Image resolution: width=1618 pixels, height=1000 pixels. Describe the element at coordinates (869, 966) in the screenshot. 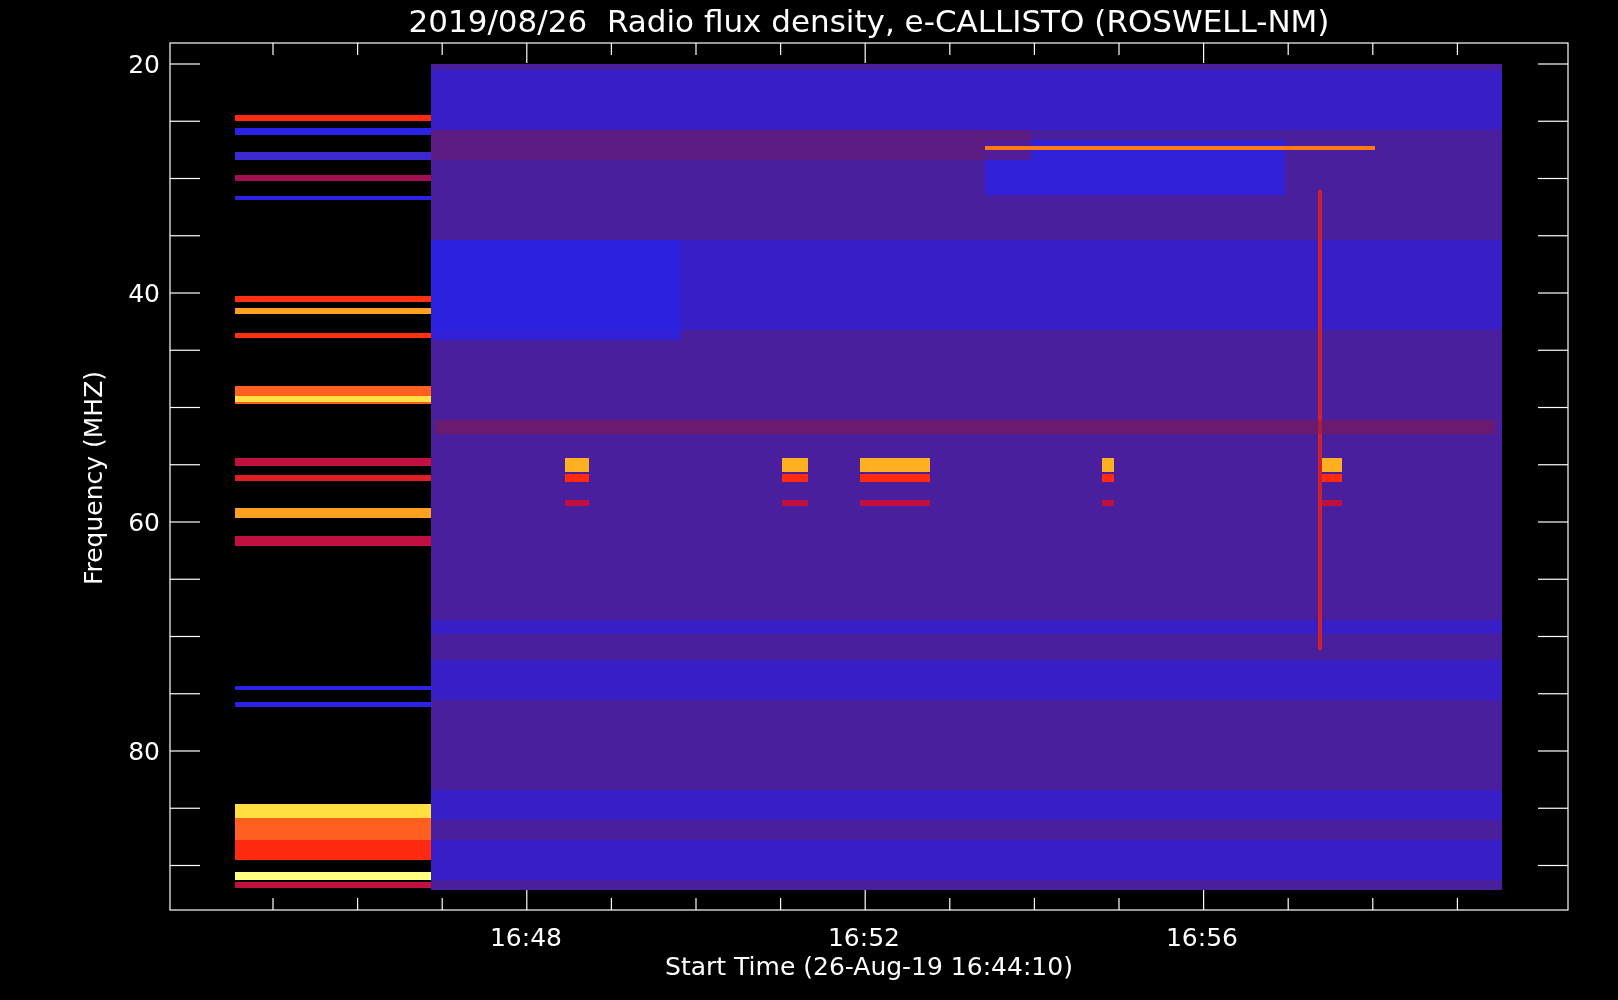

I see `x-axis-label: Start Time (26-Aug-19 16:44:10)` at that location.